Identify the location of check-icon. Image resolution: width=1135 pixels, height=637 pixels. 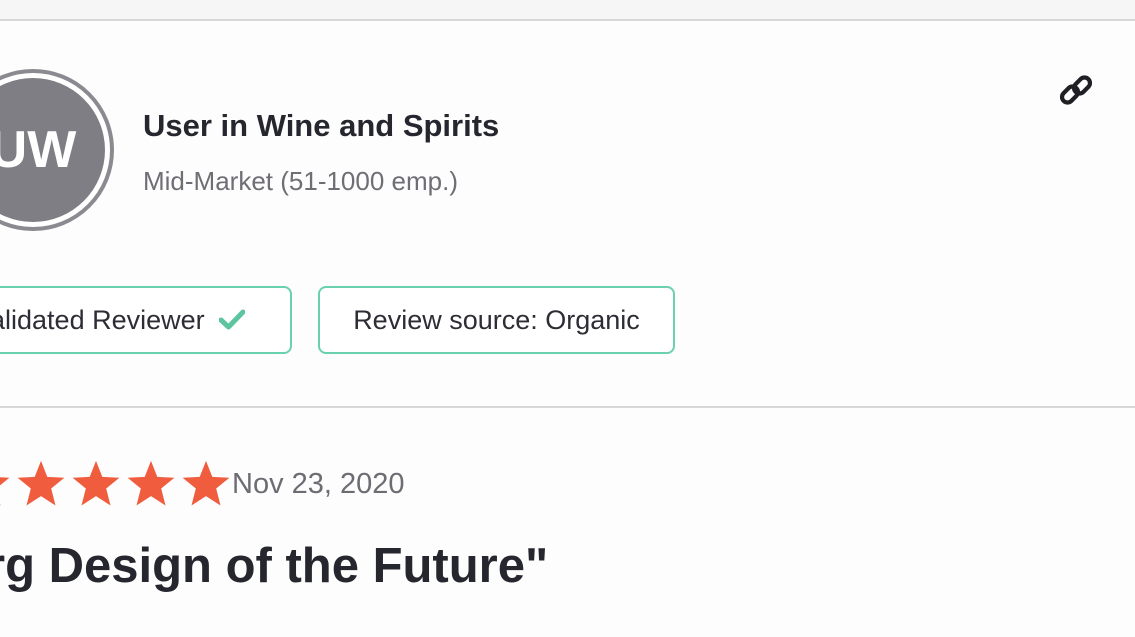
(231, 320).